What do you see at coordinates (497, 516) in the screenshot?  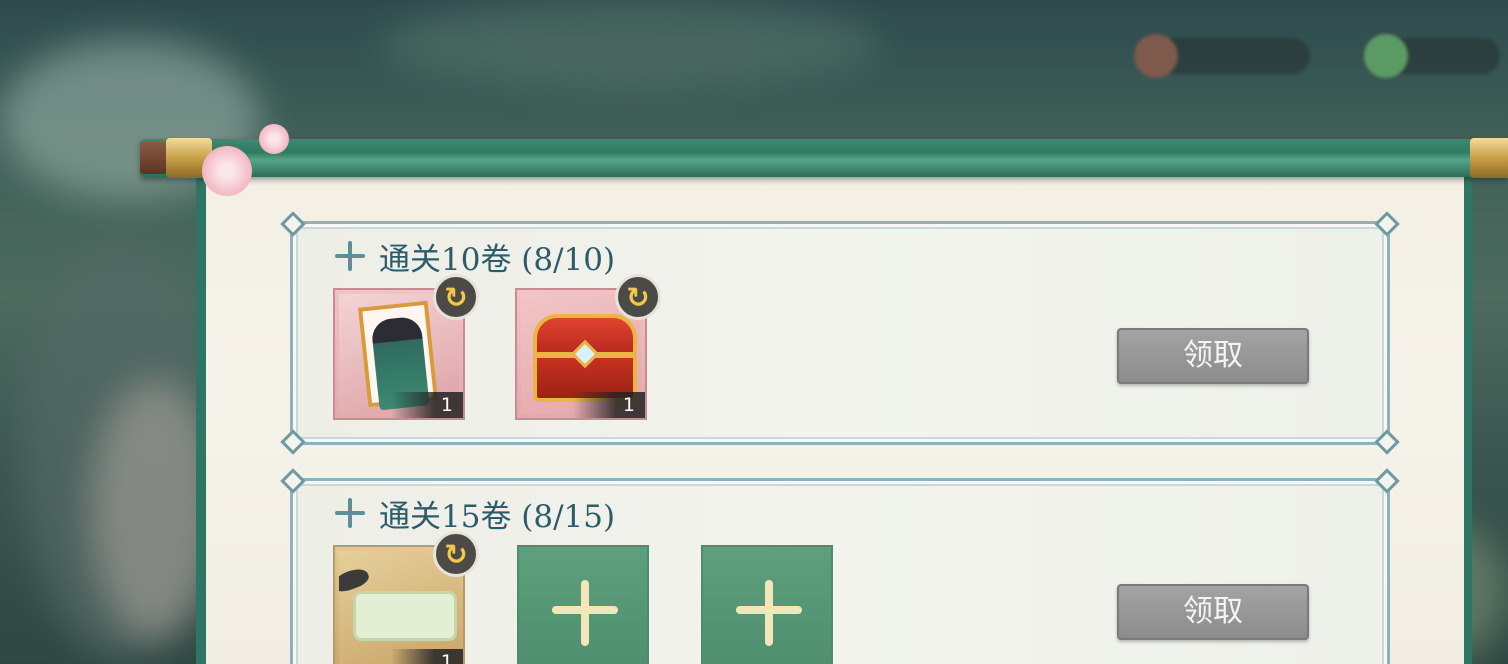 I see `task-title-text: 通关15卷 (8/15)` at bounding box center [497, 516].